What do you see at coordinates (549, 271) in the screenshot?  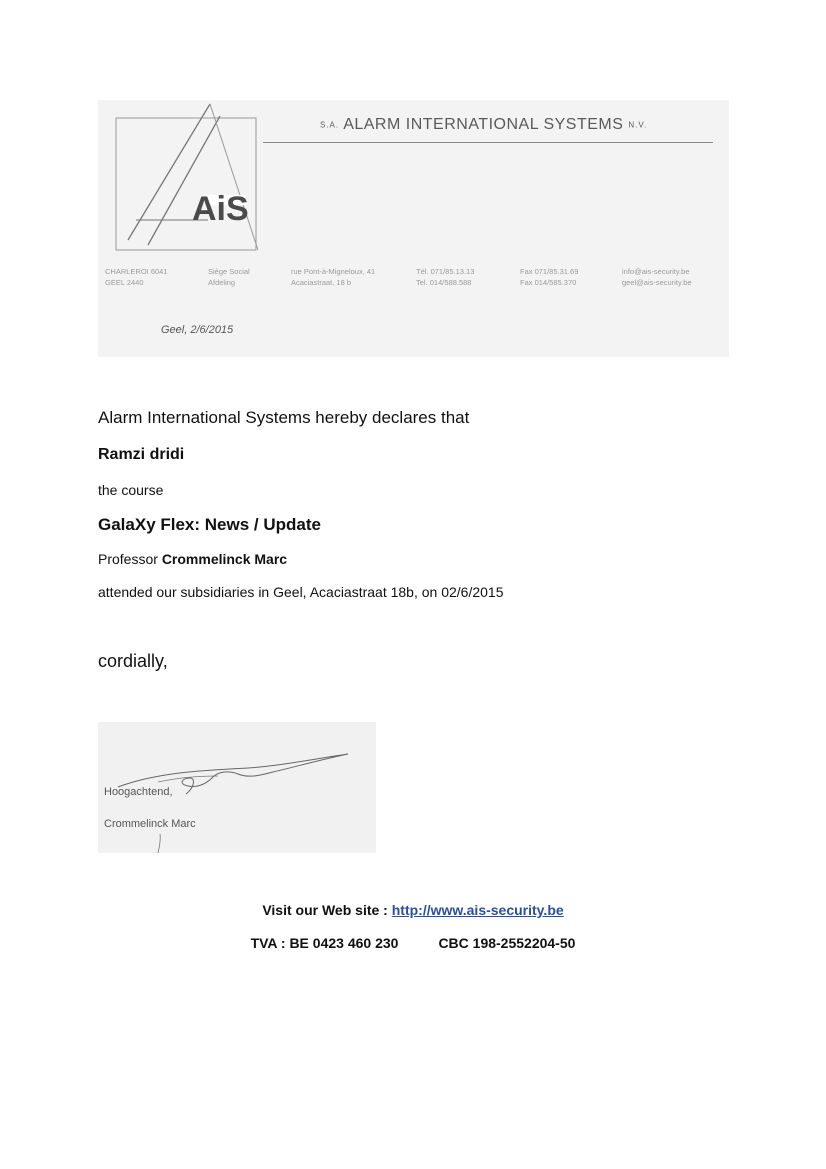 I see `fax-charleroi: Fax 071/85.31.69` at bounding box center [549, 271].